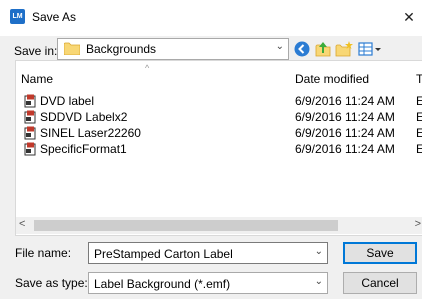 This screenshot has height=299, width=422. I want to click on file-row: DVD label 6/9/2016 11:24 AM E, so click(219, 101).